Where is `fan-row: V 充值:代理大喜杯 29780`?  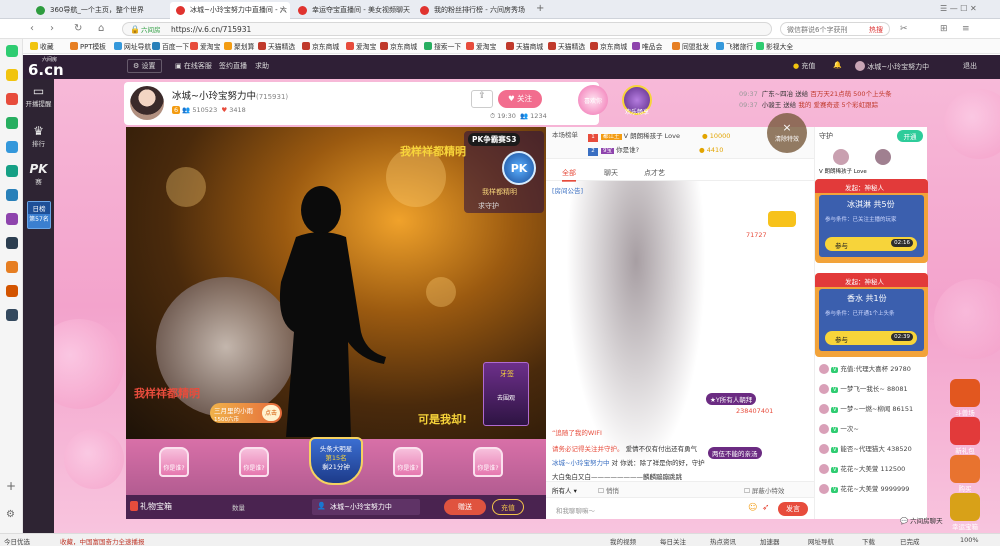 fan-row: V 充值:代理大喜杯 29780 is located at coordinates (865, 368).